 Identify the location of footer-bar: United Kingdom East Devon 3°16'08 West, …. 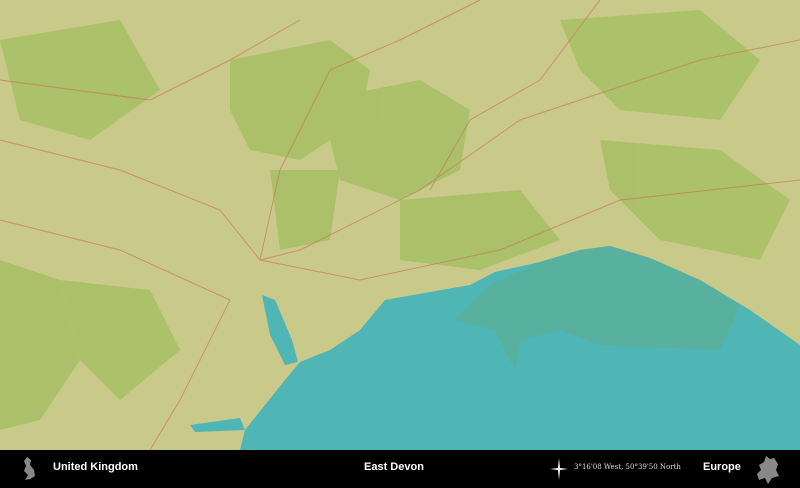
(400, 469).